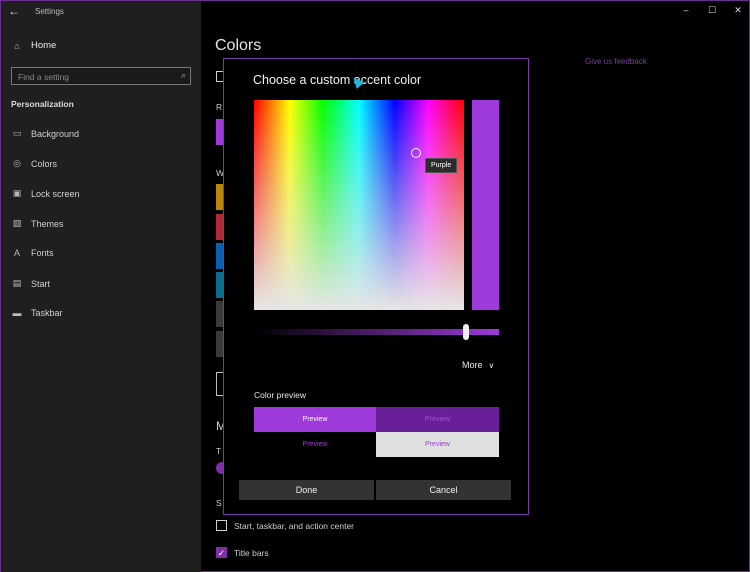 The width and height of the screenshot is (750, 572). Describe the element at coordinates (221, 552) in the screenshot. I see `title-bars-checkbox: ✓` at that location.